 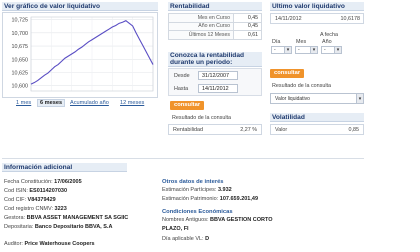 I want to click on info-key: Día aplicable VL:, so click(x=183, y=239).